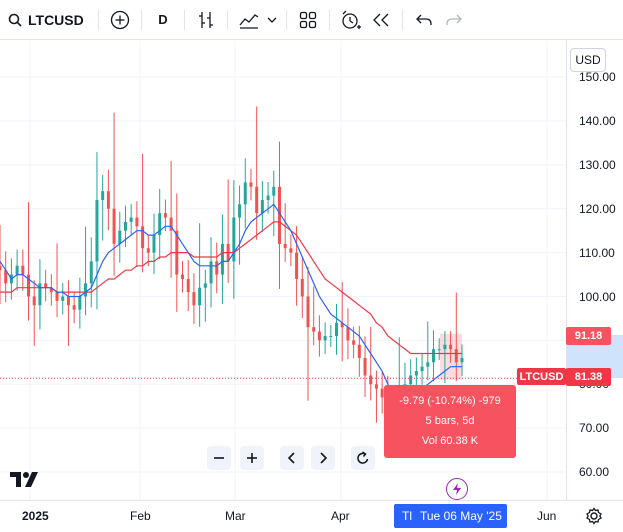  I want to click on price-tick: 70.00, so click(594, 428).